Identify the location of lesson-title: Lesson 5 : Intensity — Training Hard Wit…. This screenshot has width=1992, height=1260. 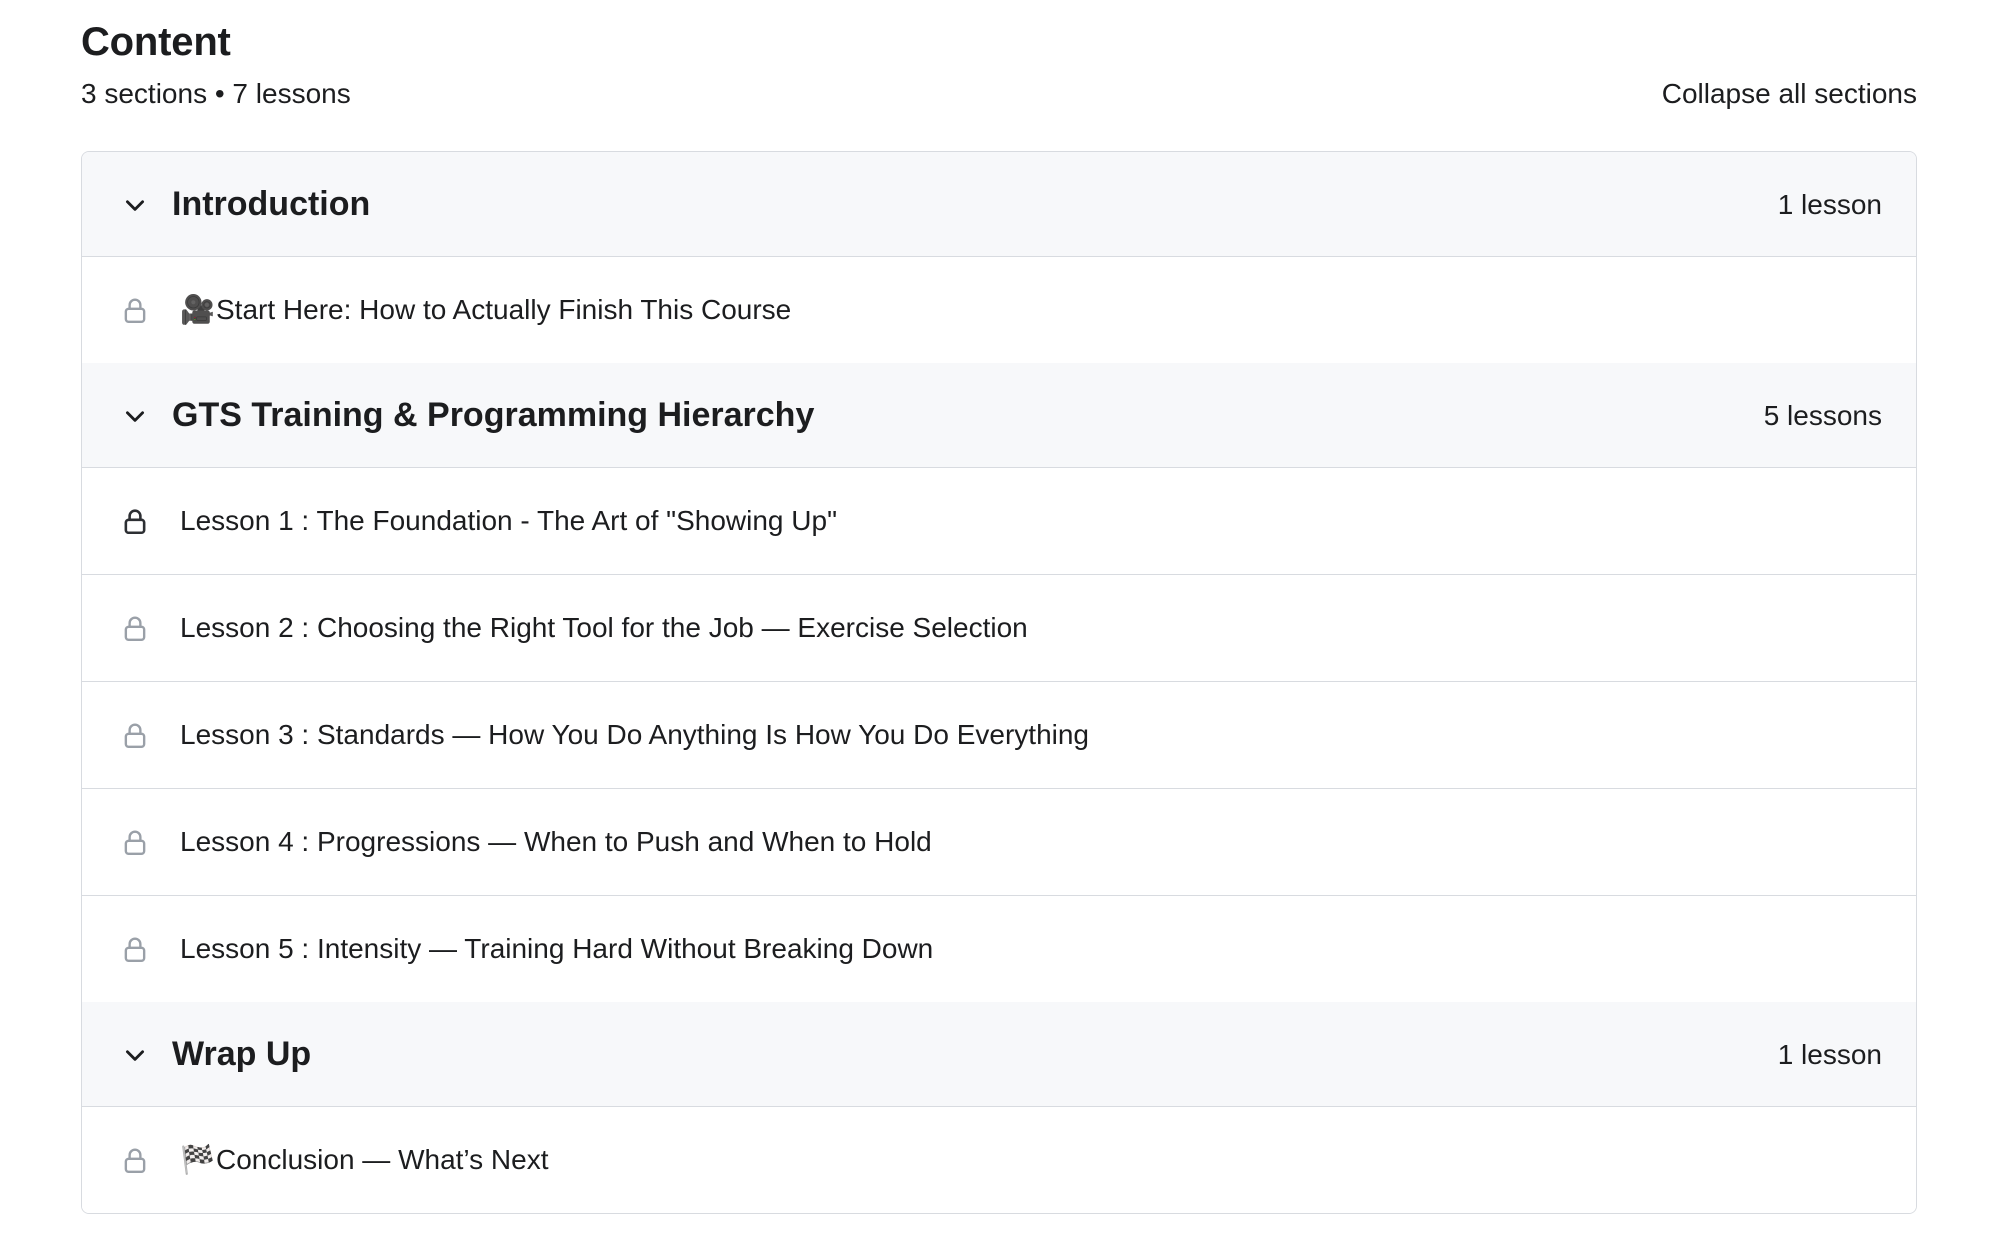
(557, 948).